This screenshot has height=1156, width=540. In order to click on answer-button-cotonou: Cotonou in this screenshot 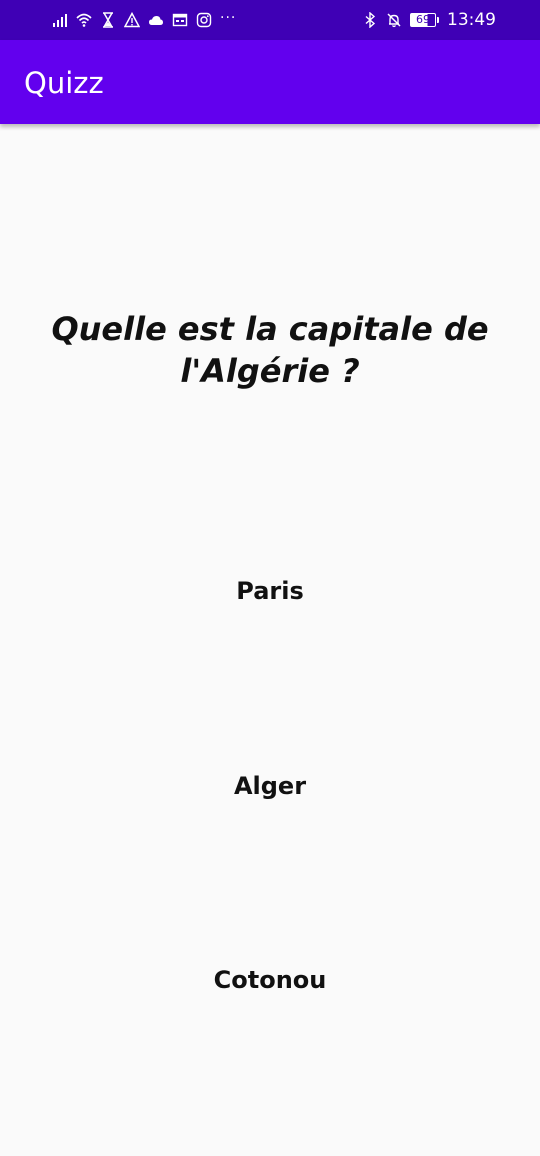, I will do `click(270, 980)`.